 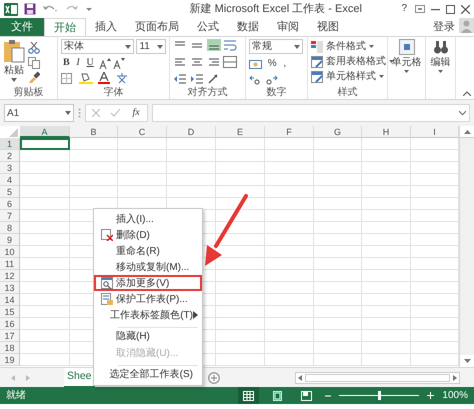 I want to click on row-header: 8, so click(x=10, y=228).